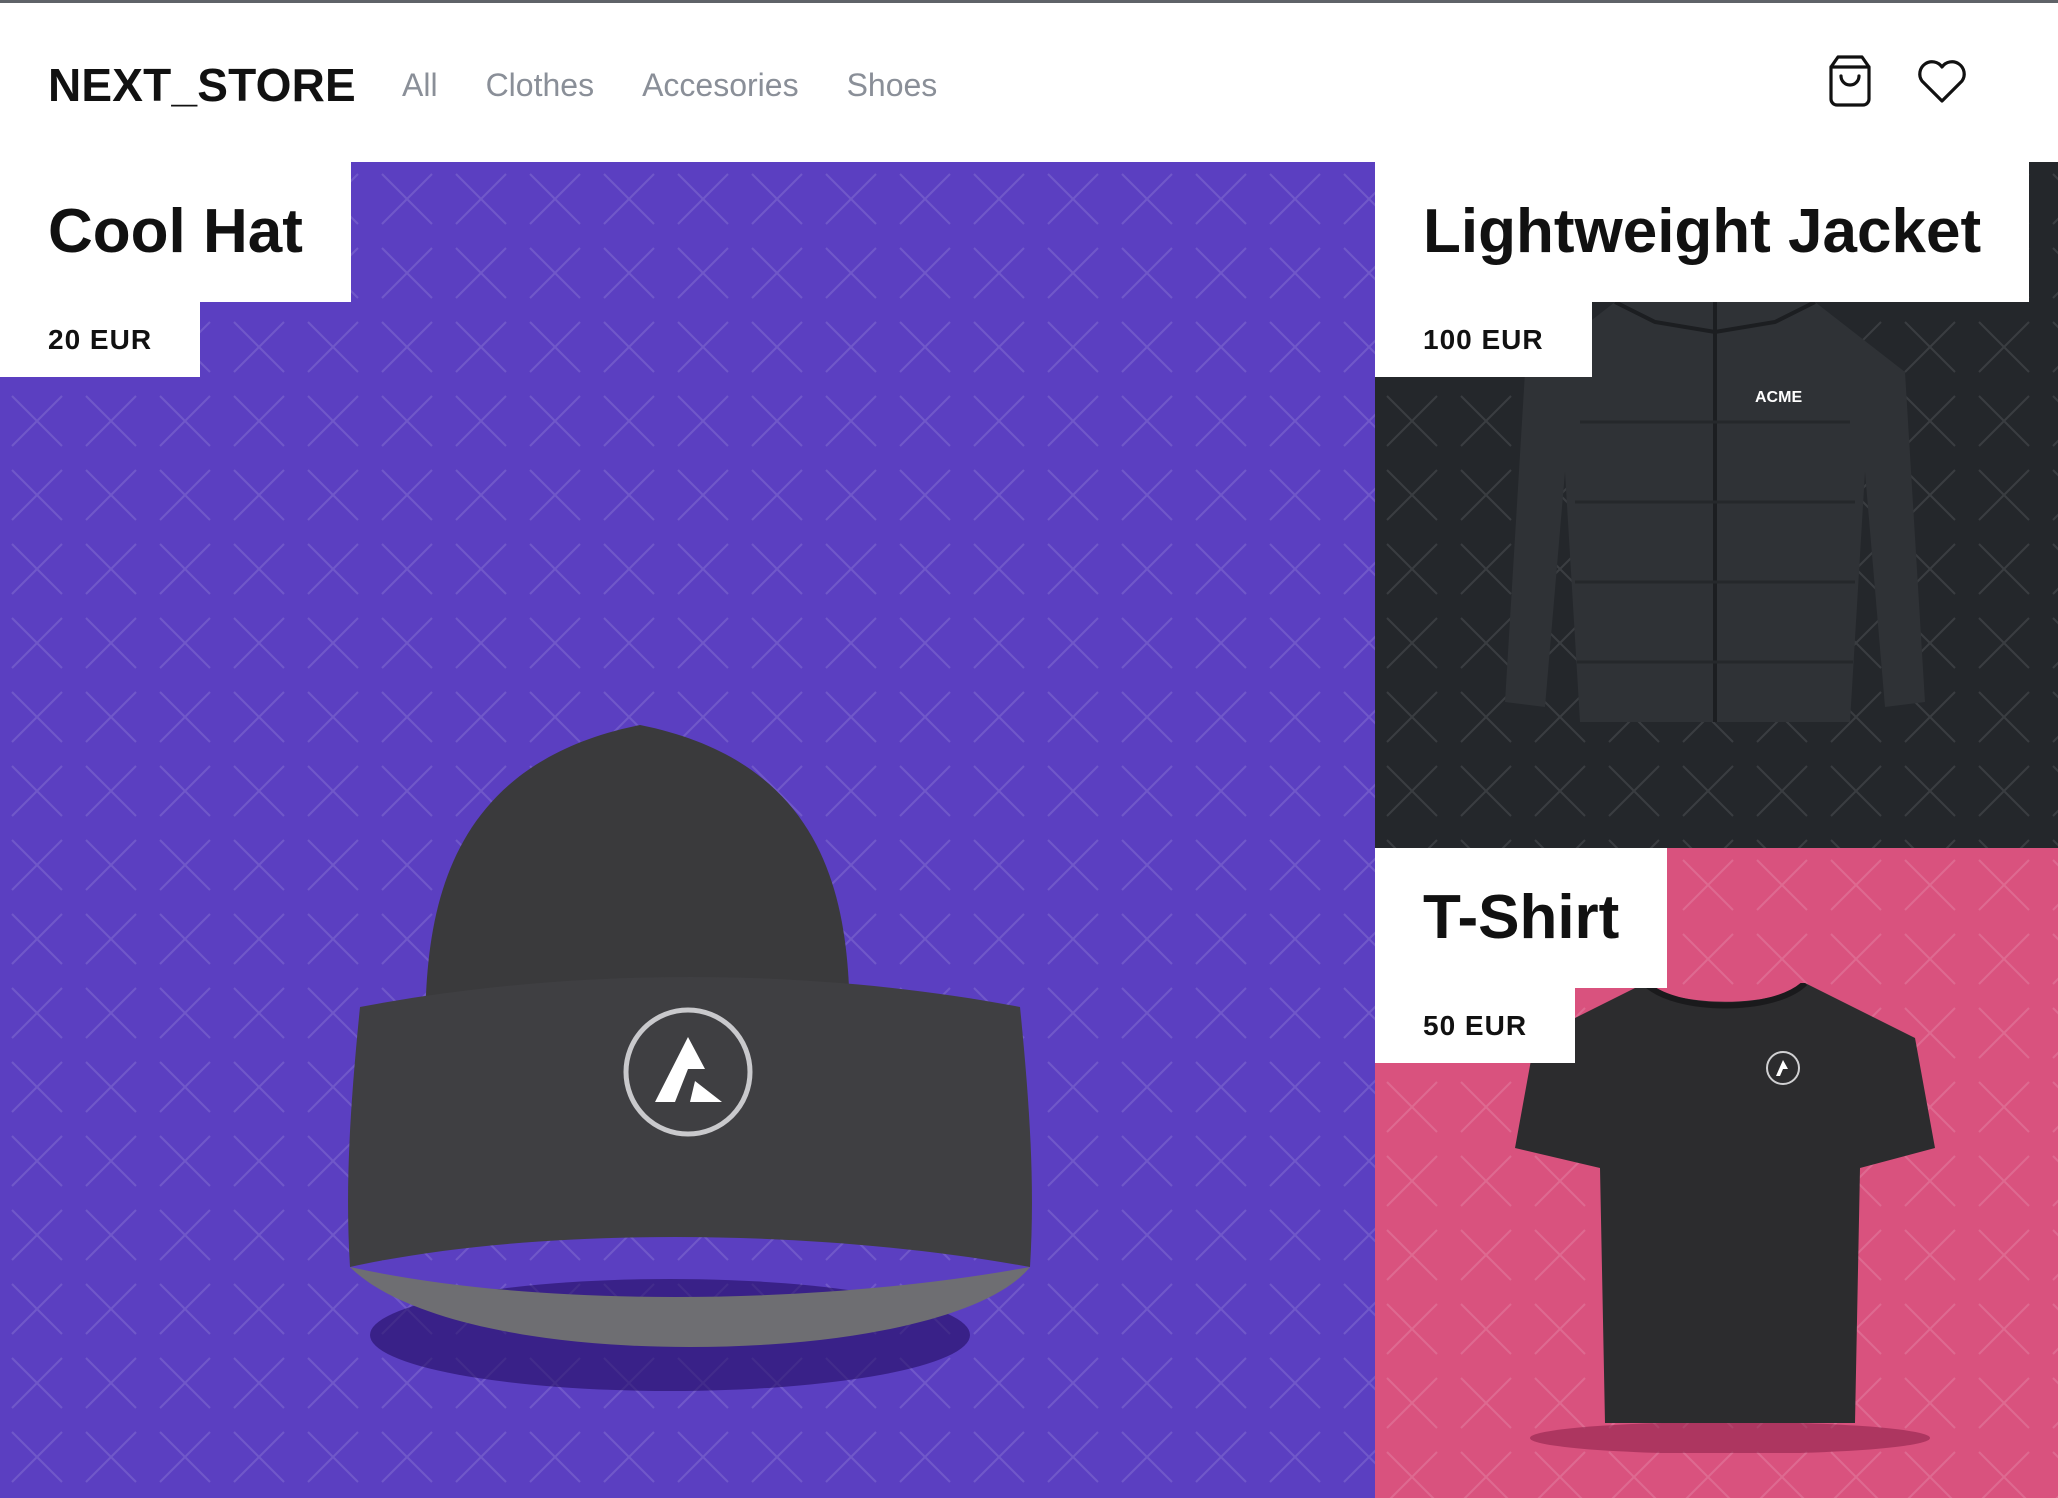 Image resolution: width=2058 pixels, height=1498 pixels. What do you see at coordinates (175, 232) in the screenshot?
I see `product-title: Cool Hat` at bounding box center [175, 232].